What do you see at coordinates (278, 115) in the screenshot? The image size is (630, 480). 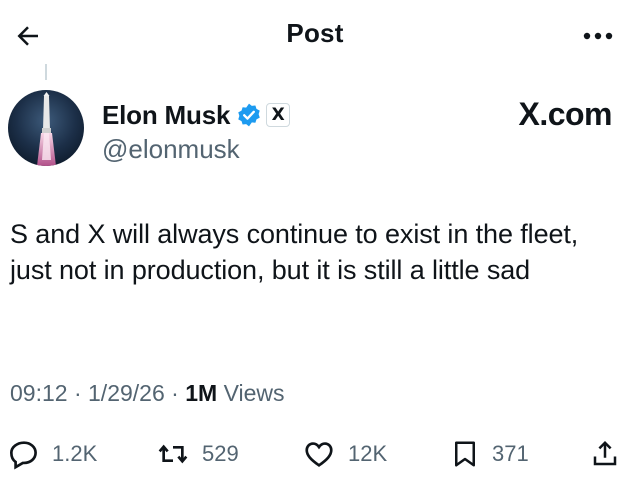 I see `affiliation-badge: X` at bounding box center [278, 115].